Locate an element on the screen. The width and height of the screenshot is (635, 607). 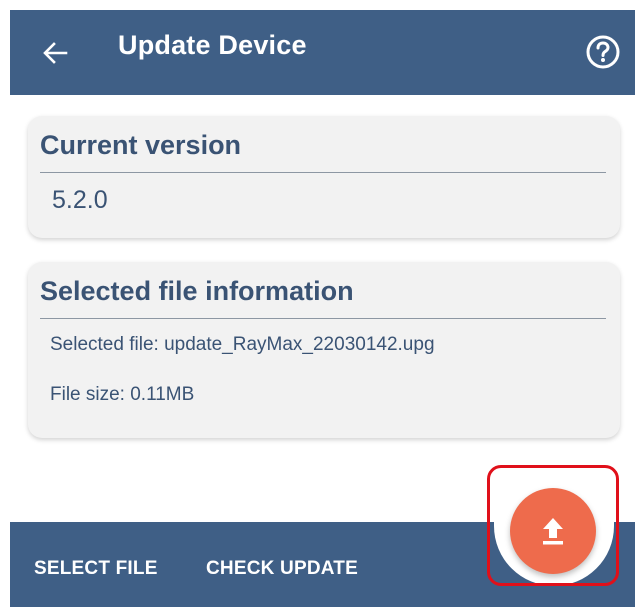
current-version-value: 5.2.0 is located at coordinates (80, 200).